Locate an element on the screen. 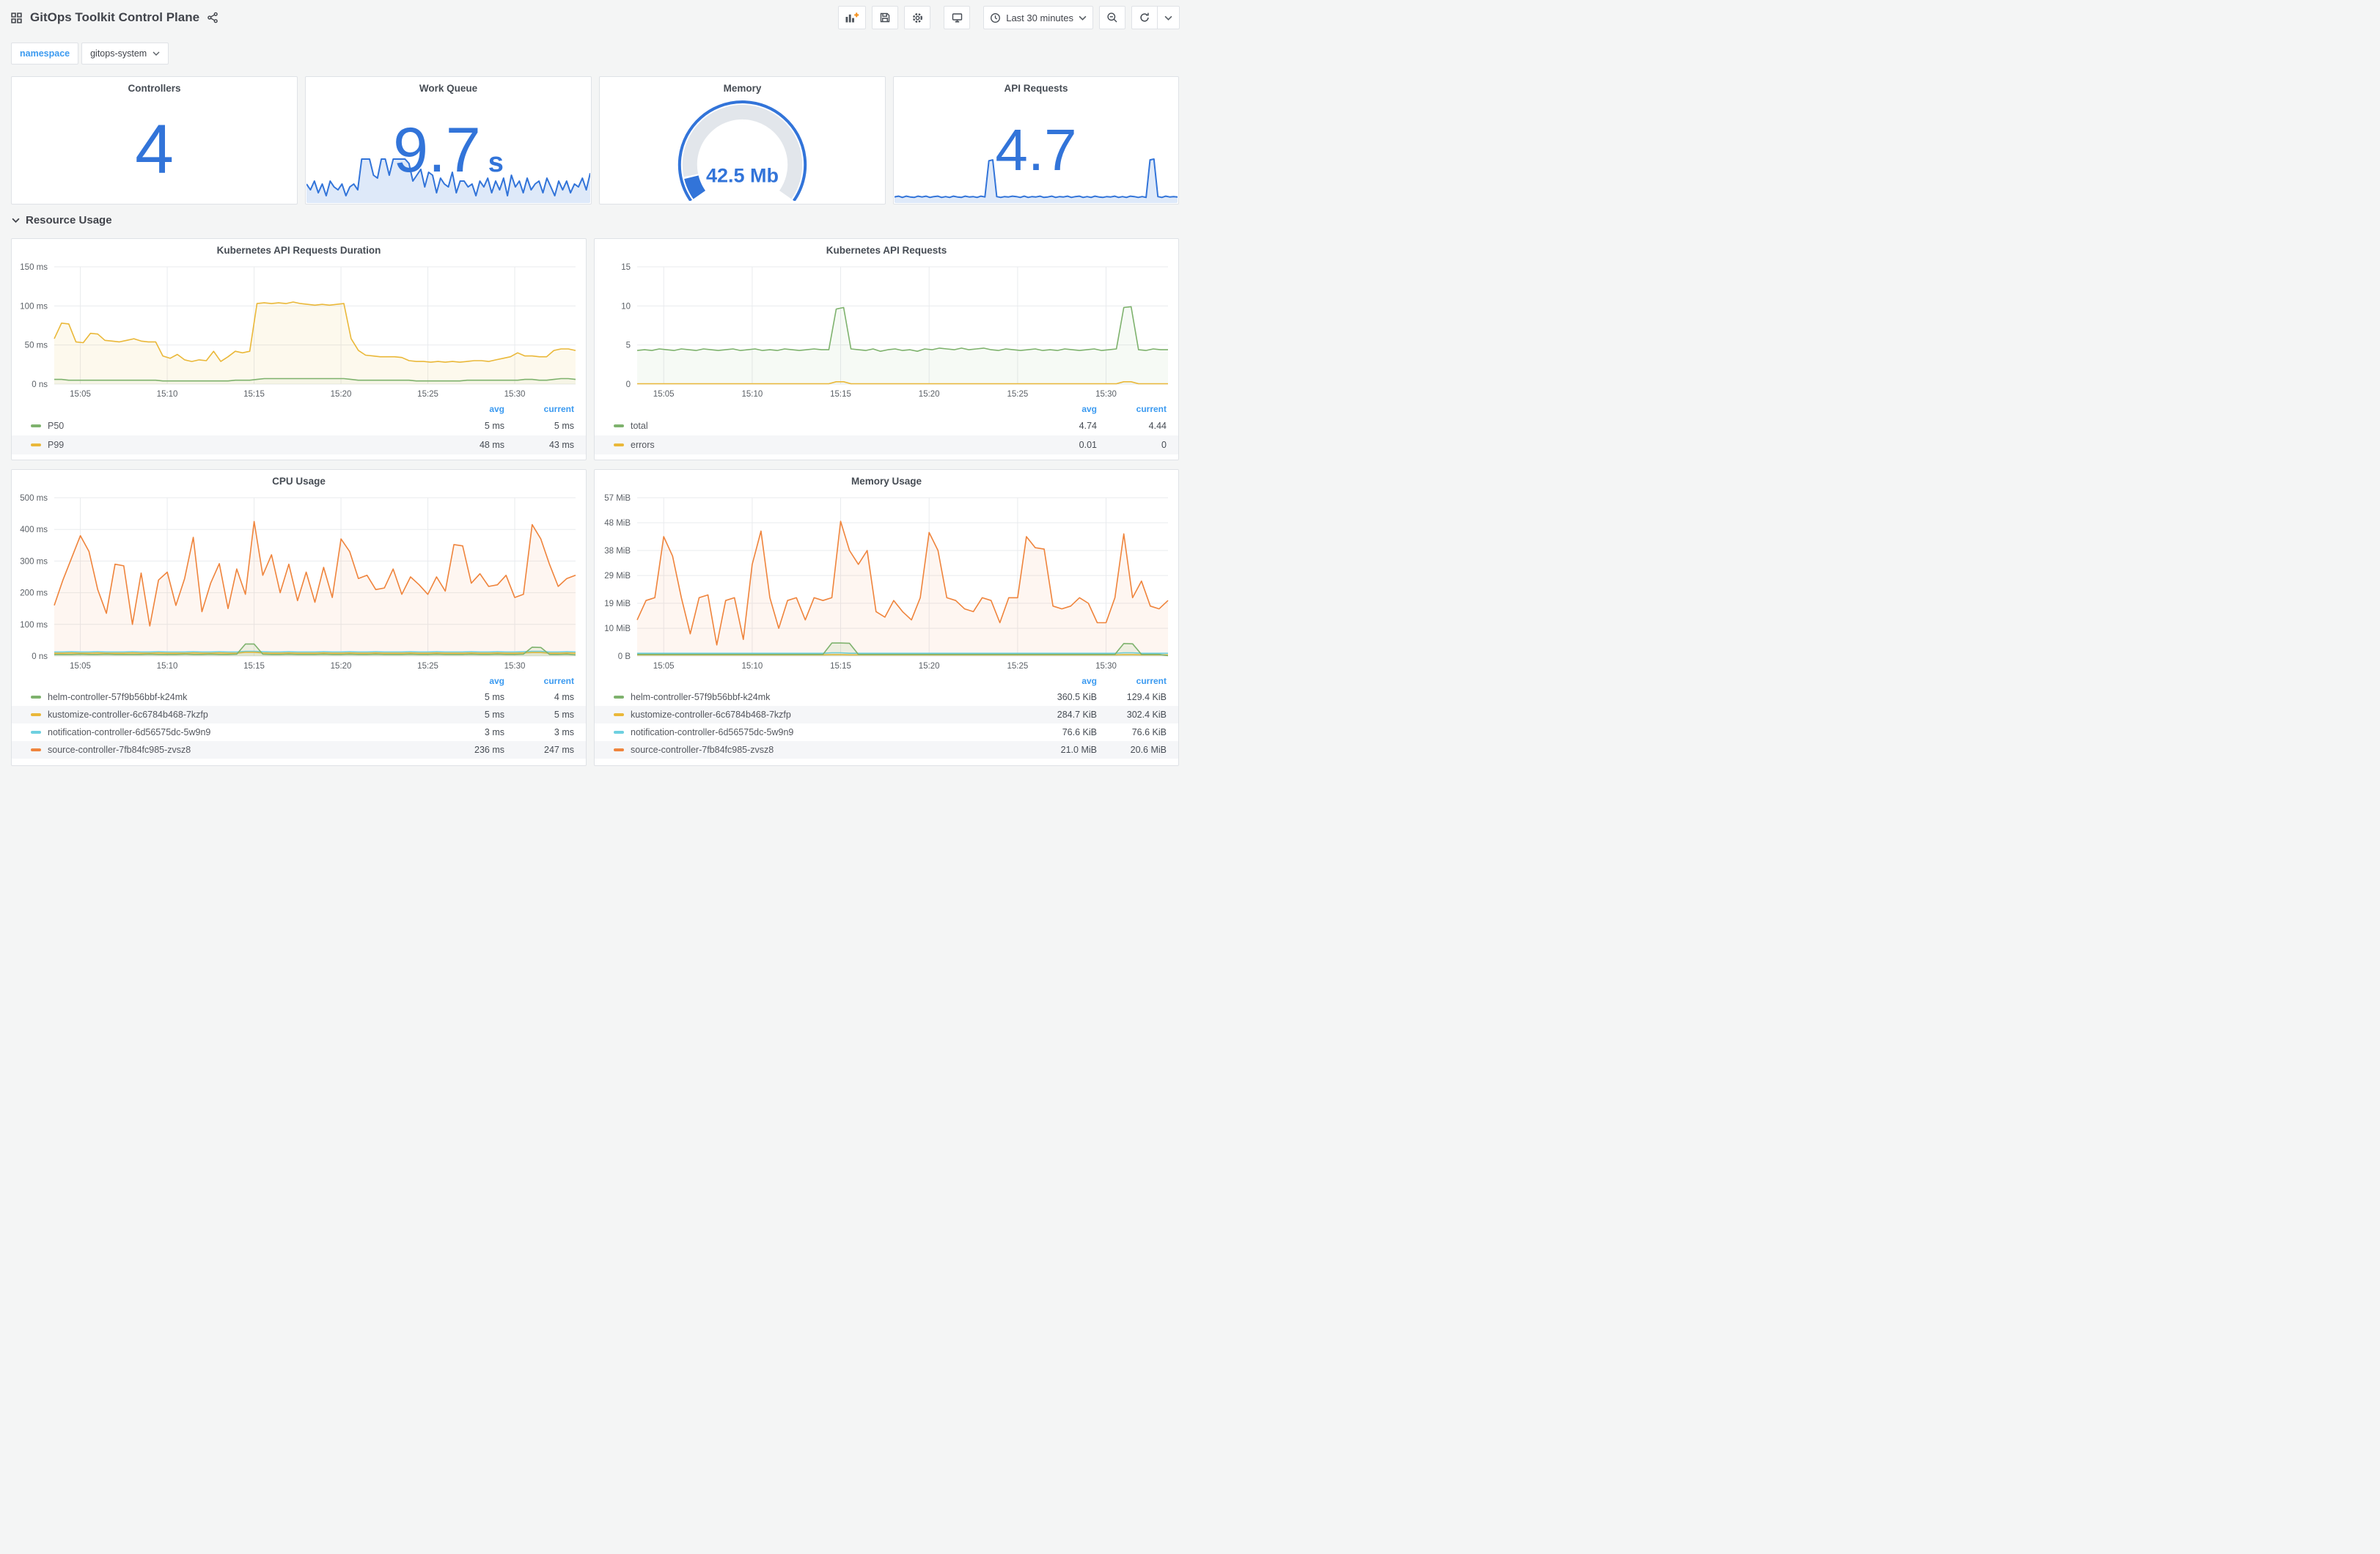  clock-icon is located at coordinates (996, 17).